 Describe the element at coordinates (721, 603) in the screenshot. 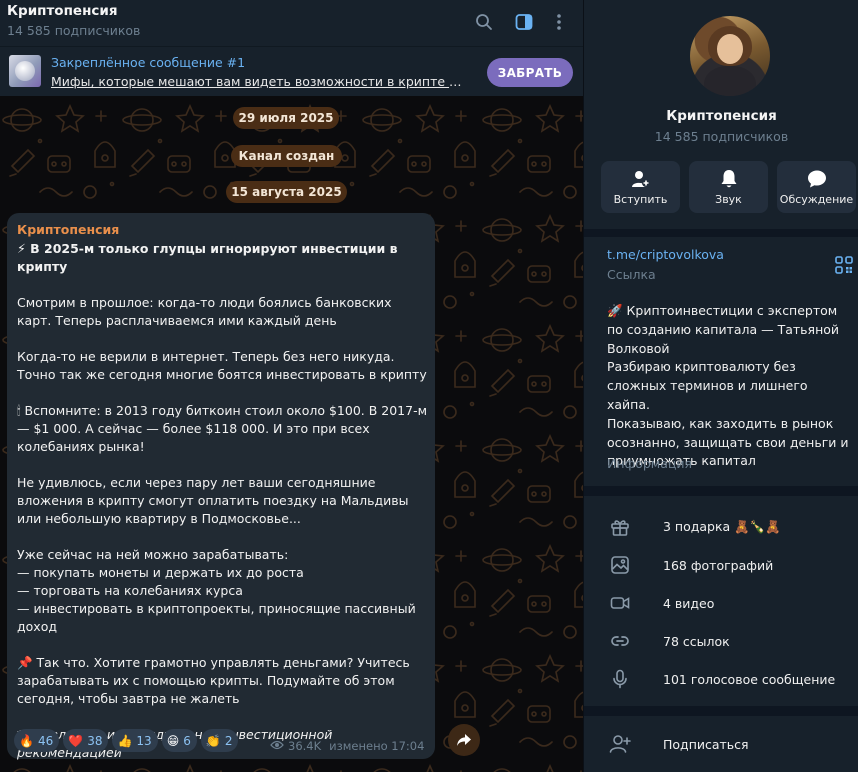

I see `videos-row: 4 видео` at that location.